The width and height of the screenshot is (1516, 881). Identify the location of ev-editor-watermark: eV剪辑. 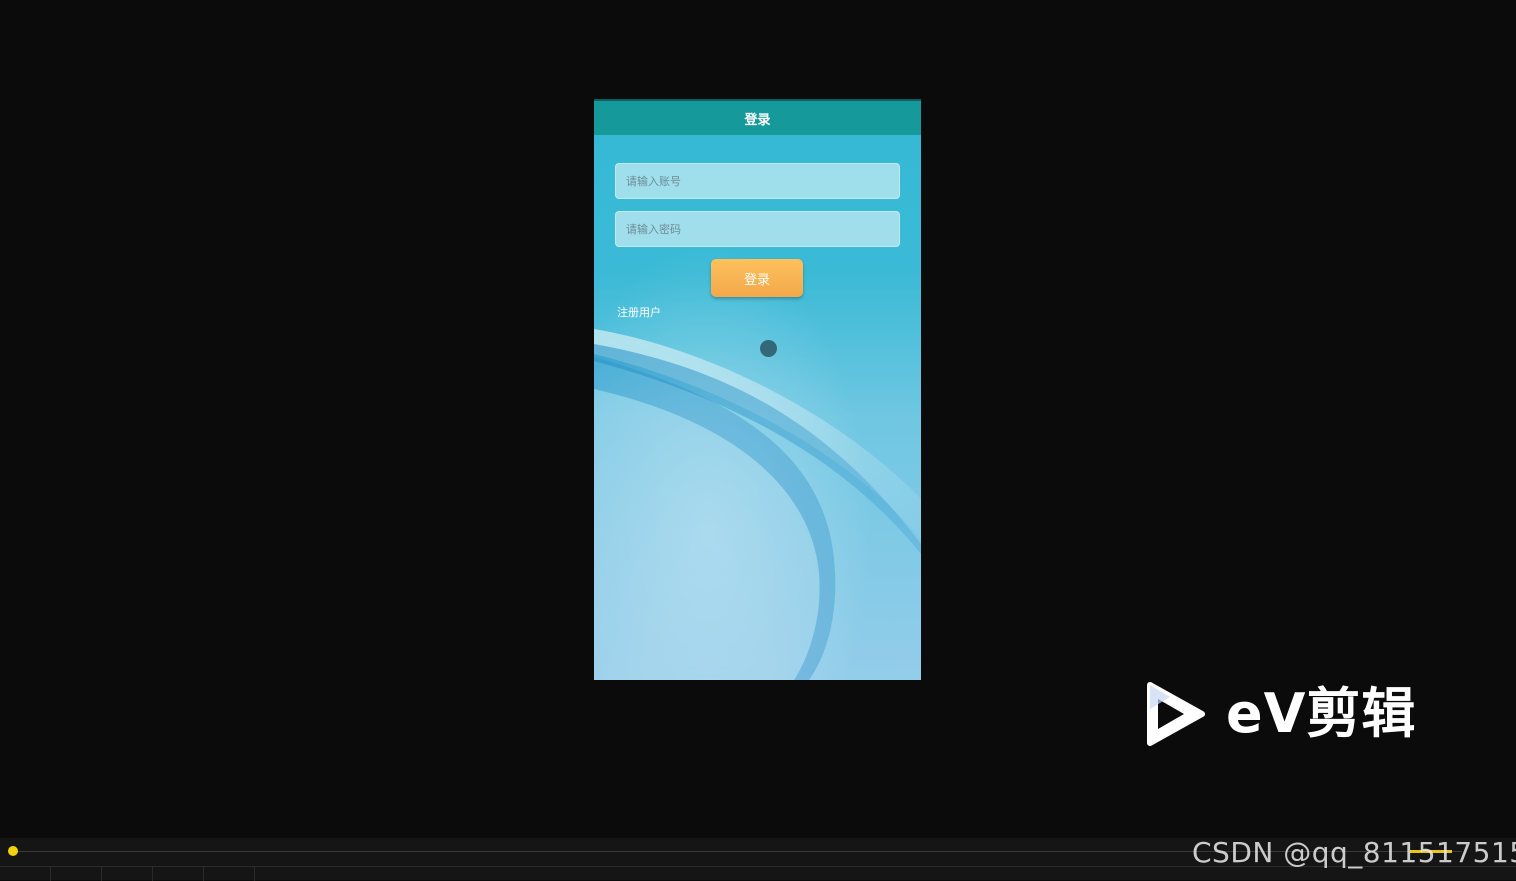
(1294, 714).